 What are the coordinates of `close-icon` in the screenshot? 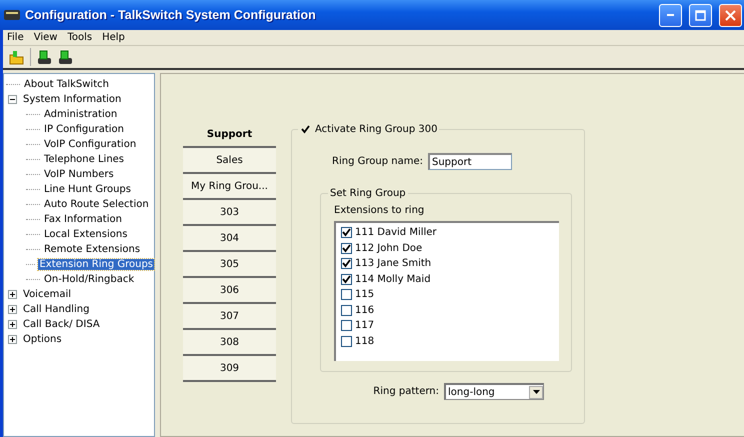 It's located at (730, 15).